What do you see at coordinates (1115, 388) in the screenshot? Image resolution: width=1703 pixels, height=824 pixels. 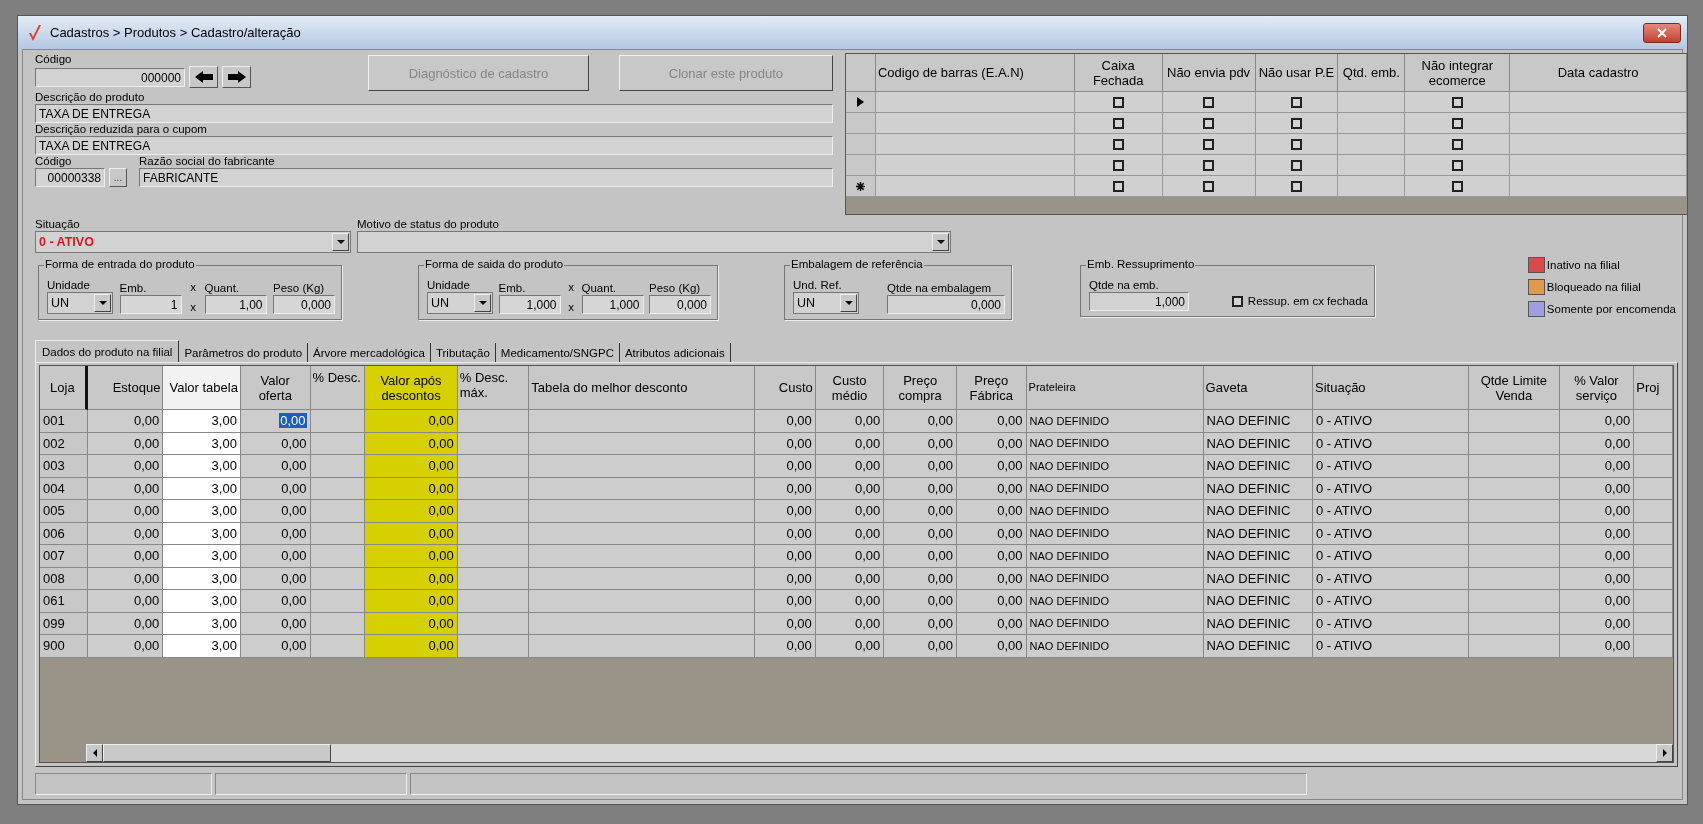 I see `column-header: Prateleira` at bounding box center [1115, 388].